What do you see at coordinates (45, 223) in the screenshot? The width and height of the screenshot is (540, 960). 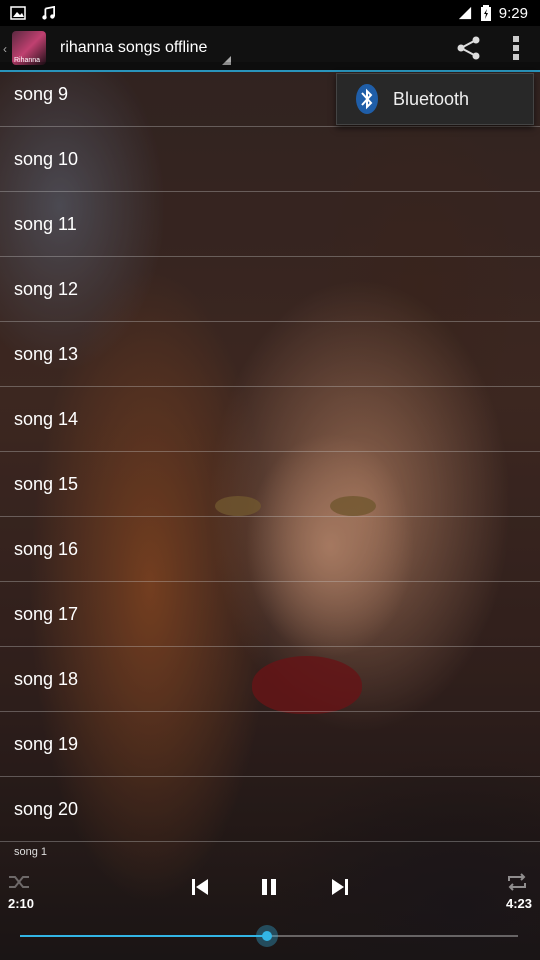 I see `song-title: song 11` at bounding box center [45, 223].